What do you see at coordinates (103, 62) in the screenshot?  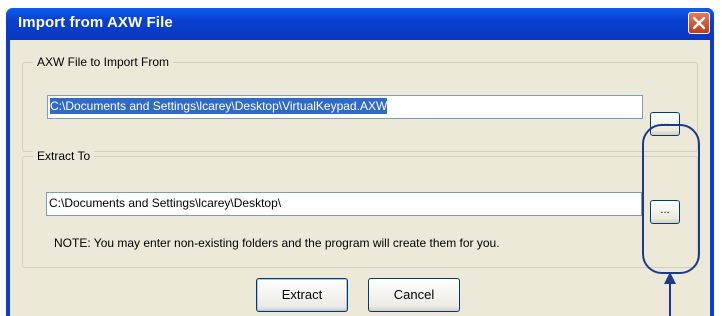 I see `import-file-legend: AXW File to Import From` at bounding box center [103, 62].